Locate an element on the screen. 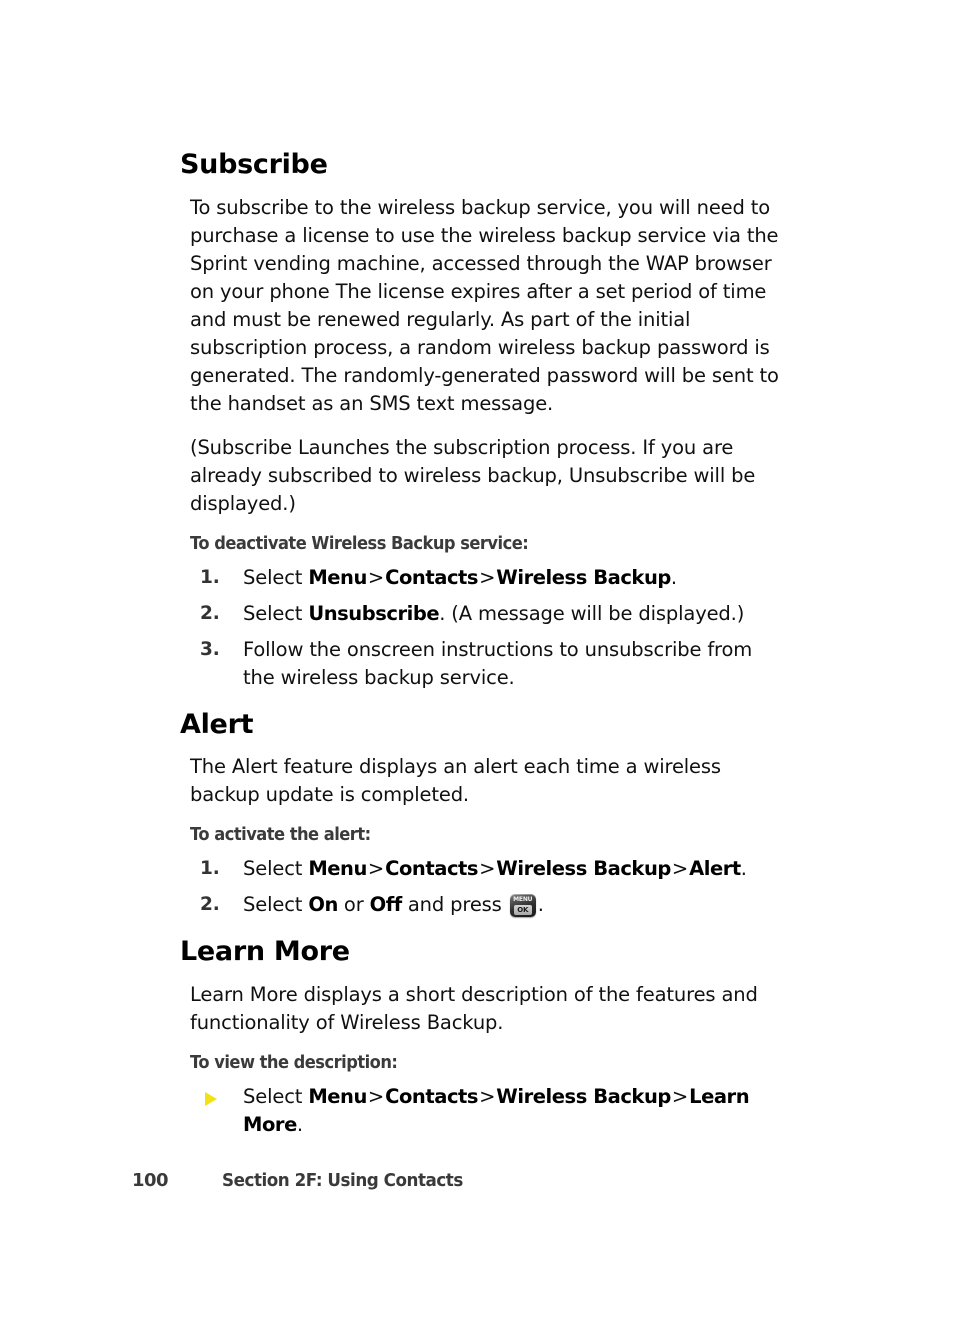 The width and height of the screenshot is (954, 1336). step-text-press: and press is located at coordinates (454, 905).